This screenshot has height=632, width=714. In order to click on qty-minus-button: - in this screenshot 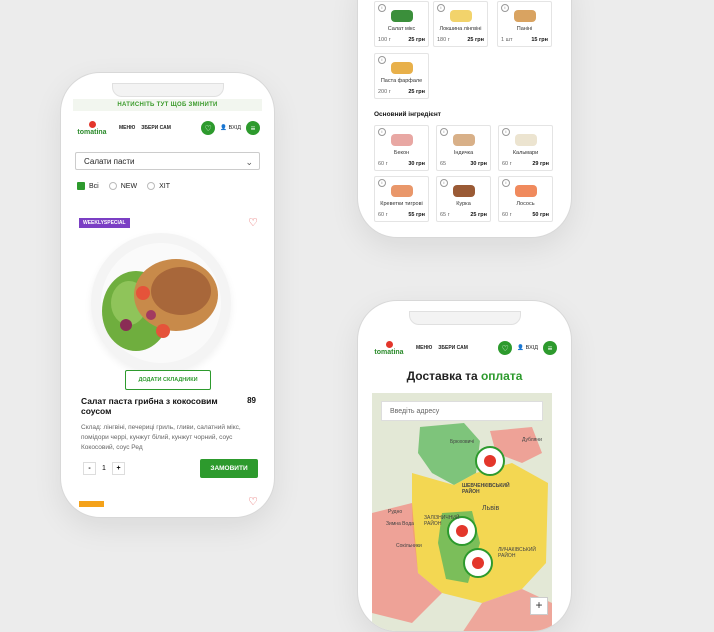, I will do `click(89, 468)`.